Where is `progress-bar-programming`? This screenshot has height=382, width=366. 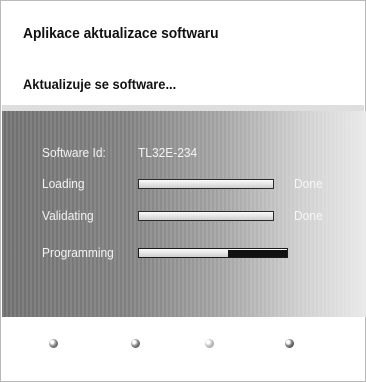 progress-bar-programming is located at coordinates (213, 253).